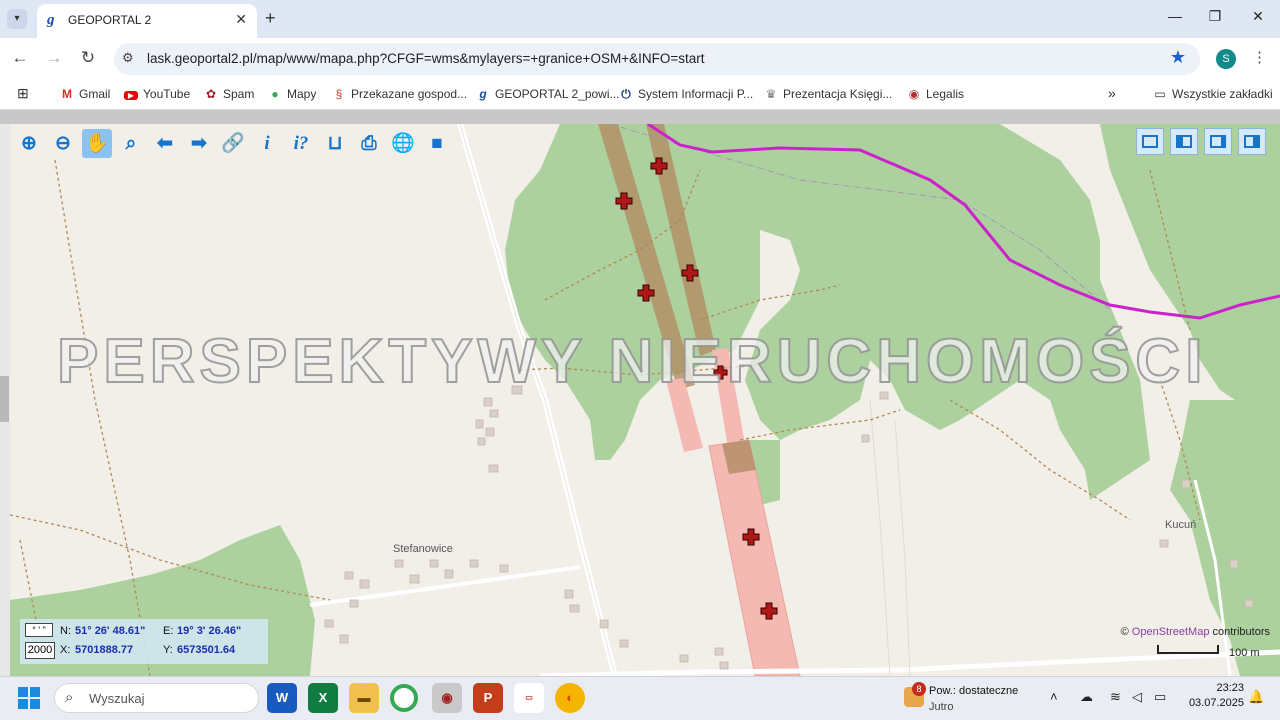  Describe the element at coordinates (1259, 57) in the screenshot. I see `browser-menu-icon: ⋮` at that location.